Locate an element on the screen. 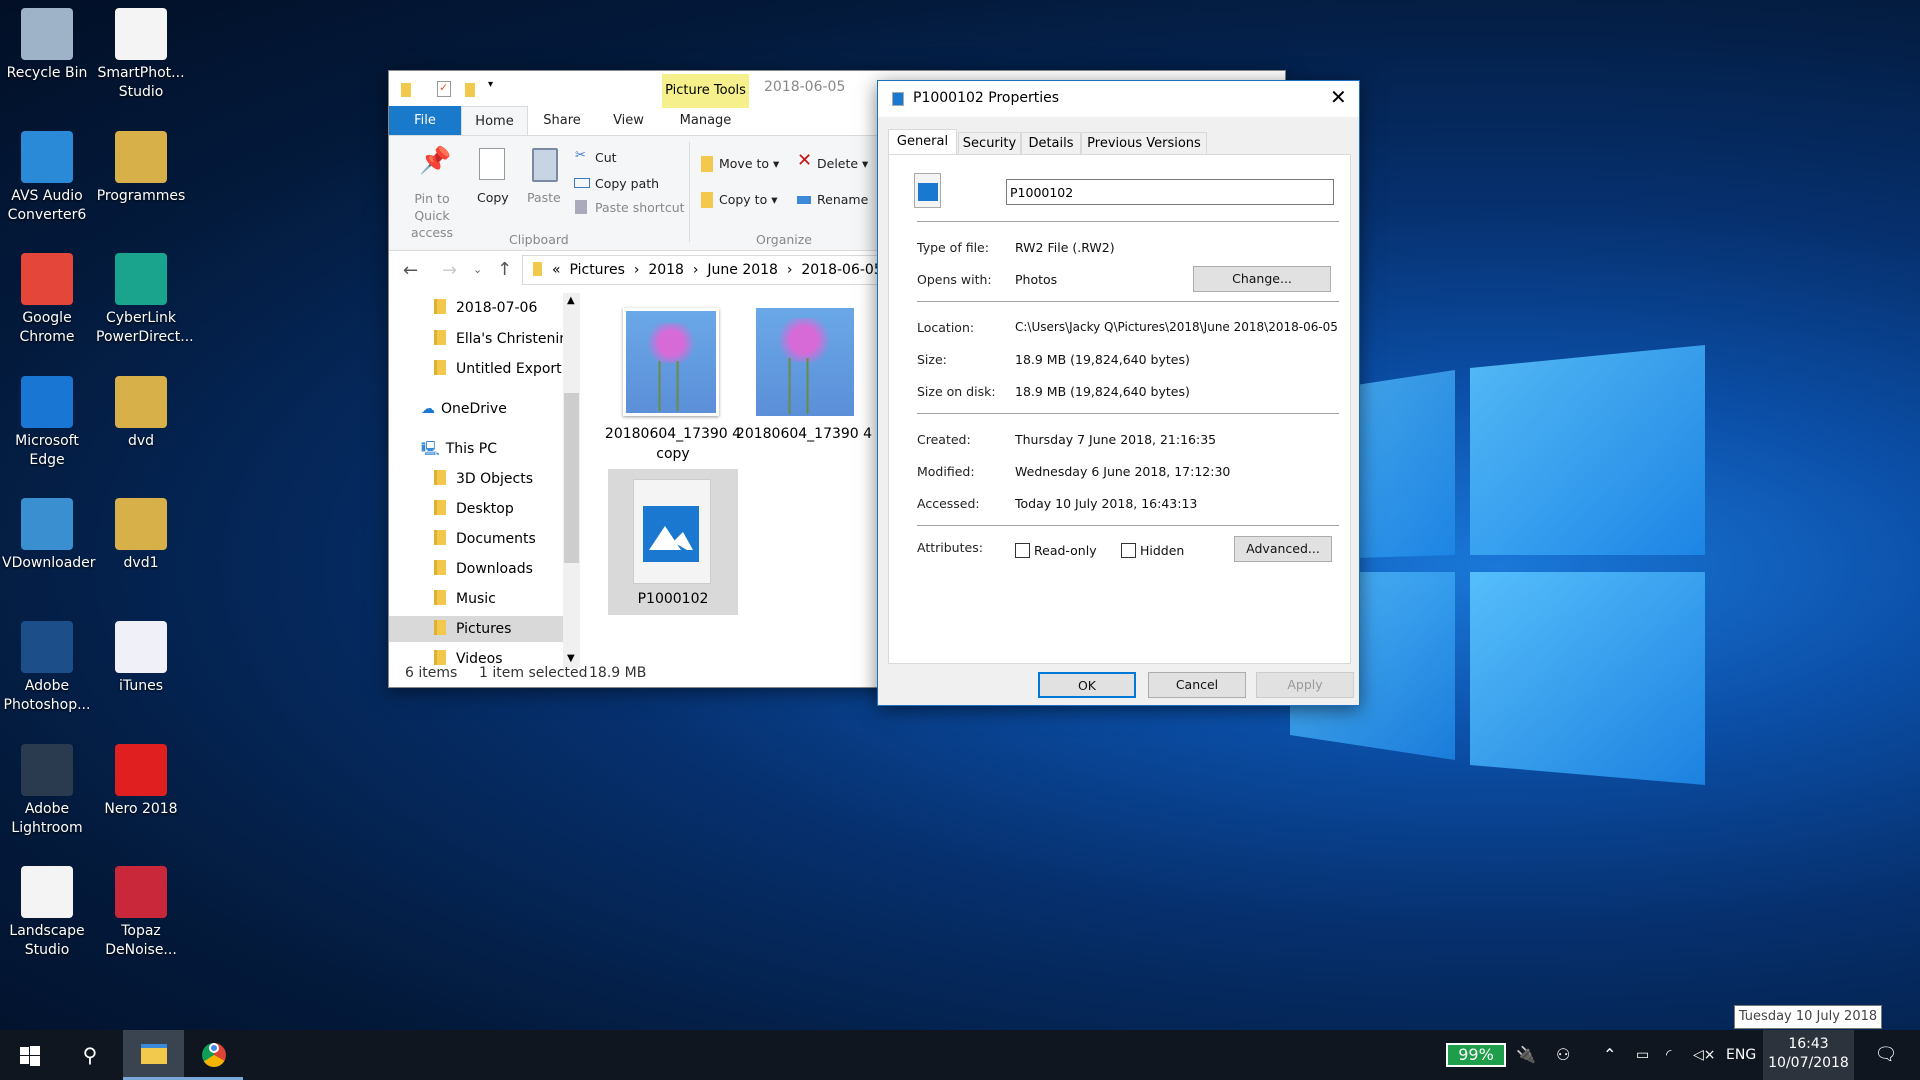 Image resolution: width=1920 pixels, height=1080 pixels. desktop-icon: dvd1 is located at coordinates (141, 535).